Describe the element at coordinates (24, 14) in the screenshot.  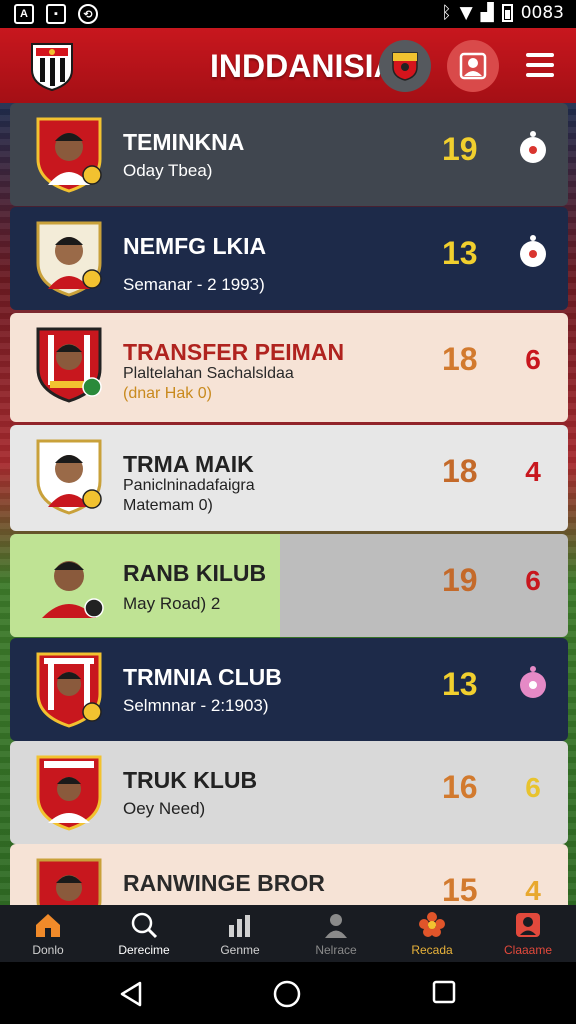
I see `notification-a-icon: A` at that location.